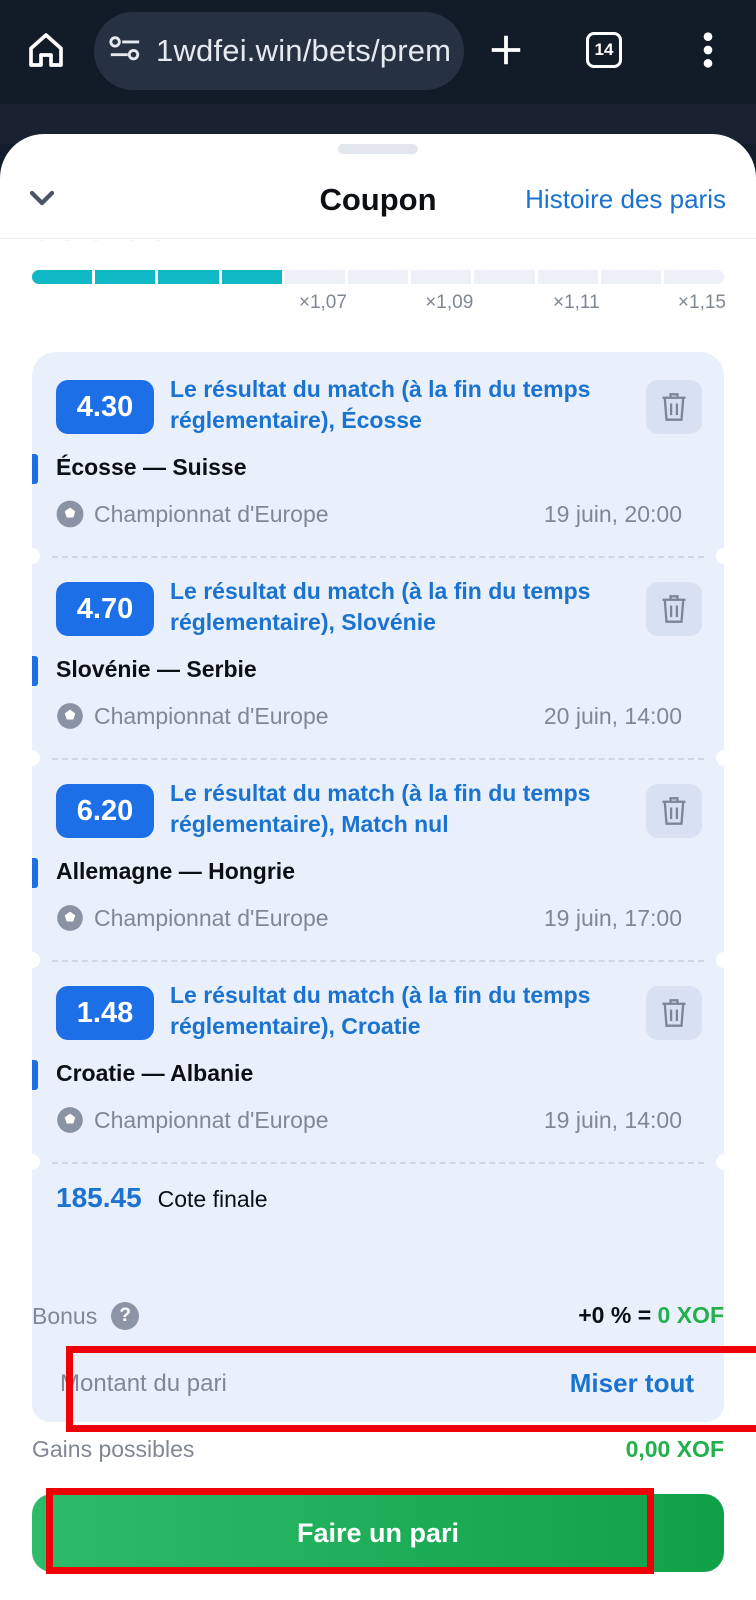  I want to click on total-odds-row: 185.45 Cote finale, so click(162, 1198).